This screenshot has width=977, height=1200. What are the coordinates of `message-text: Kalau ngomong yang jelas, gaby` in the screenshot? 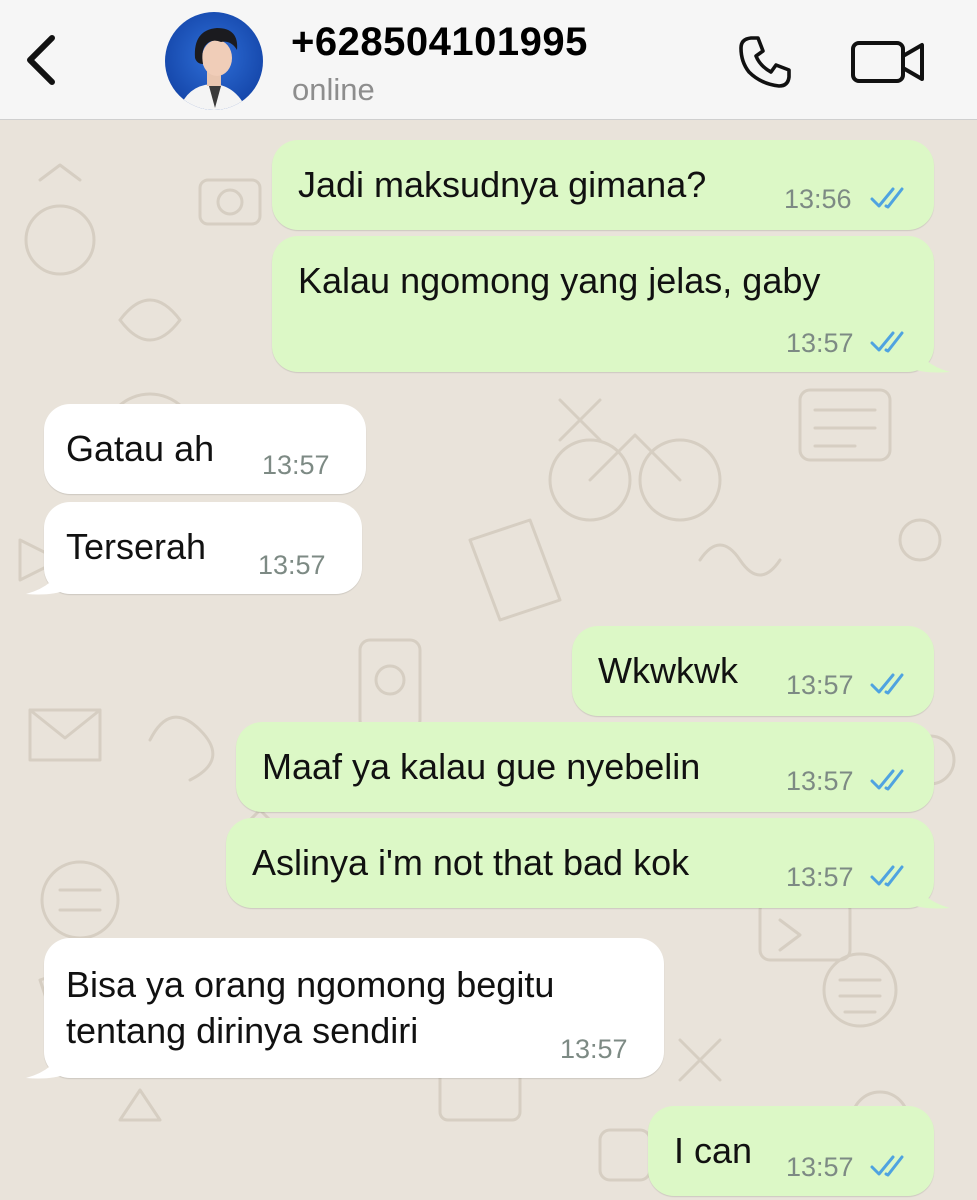 It's located at (559, 280).